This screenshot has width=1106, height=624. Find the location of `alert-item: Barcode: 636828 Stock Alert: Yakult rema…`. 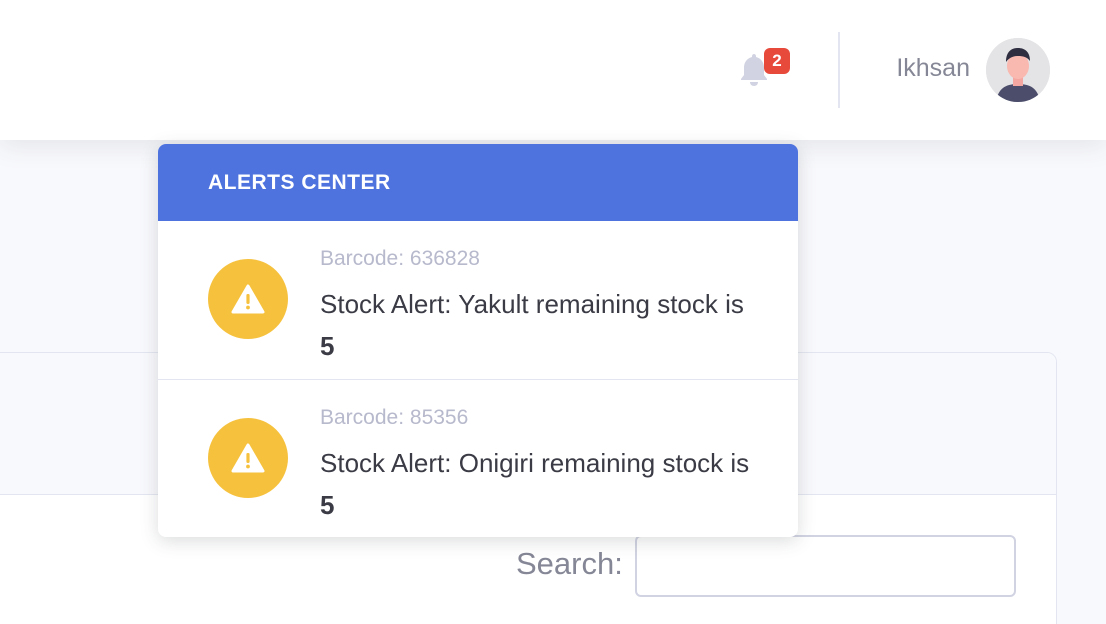

alert-item: Barcode: 636828 Stock Alert: Yakult rema… is located at coordinates (478, 300).